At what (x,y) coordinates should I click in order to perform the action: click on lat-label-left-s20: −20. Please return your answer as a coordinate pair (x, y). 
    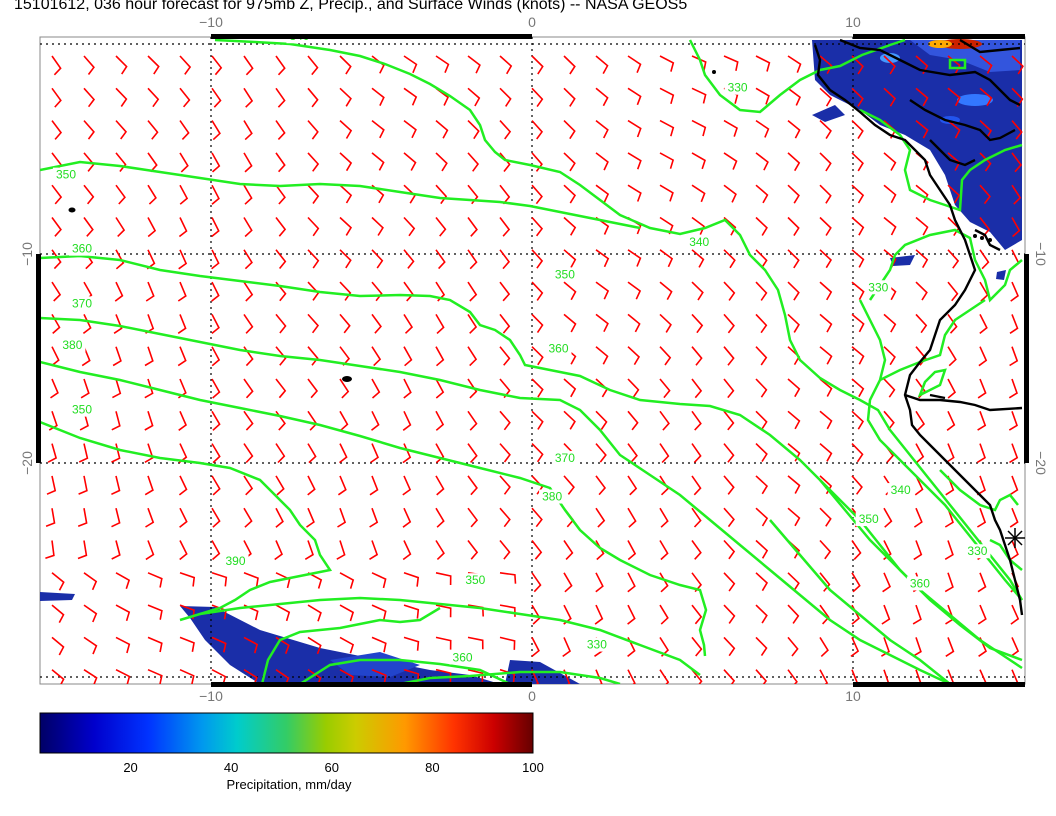
    Looking at the image, I should click on (27, 463).